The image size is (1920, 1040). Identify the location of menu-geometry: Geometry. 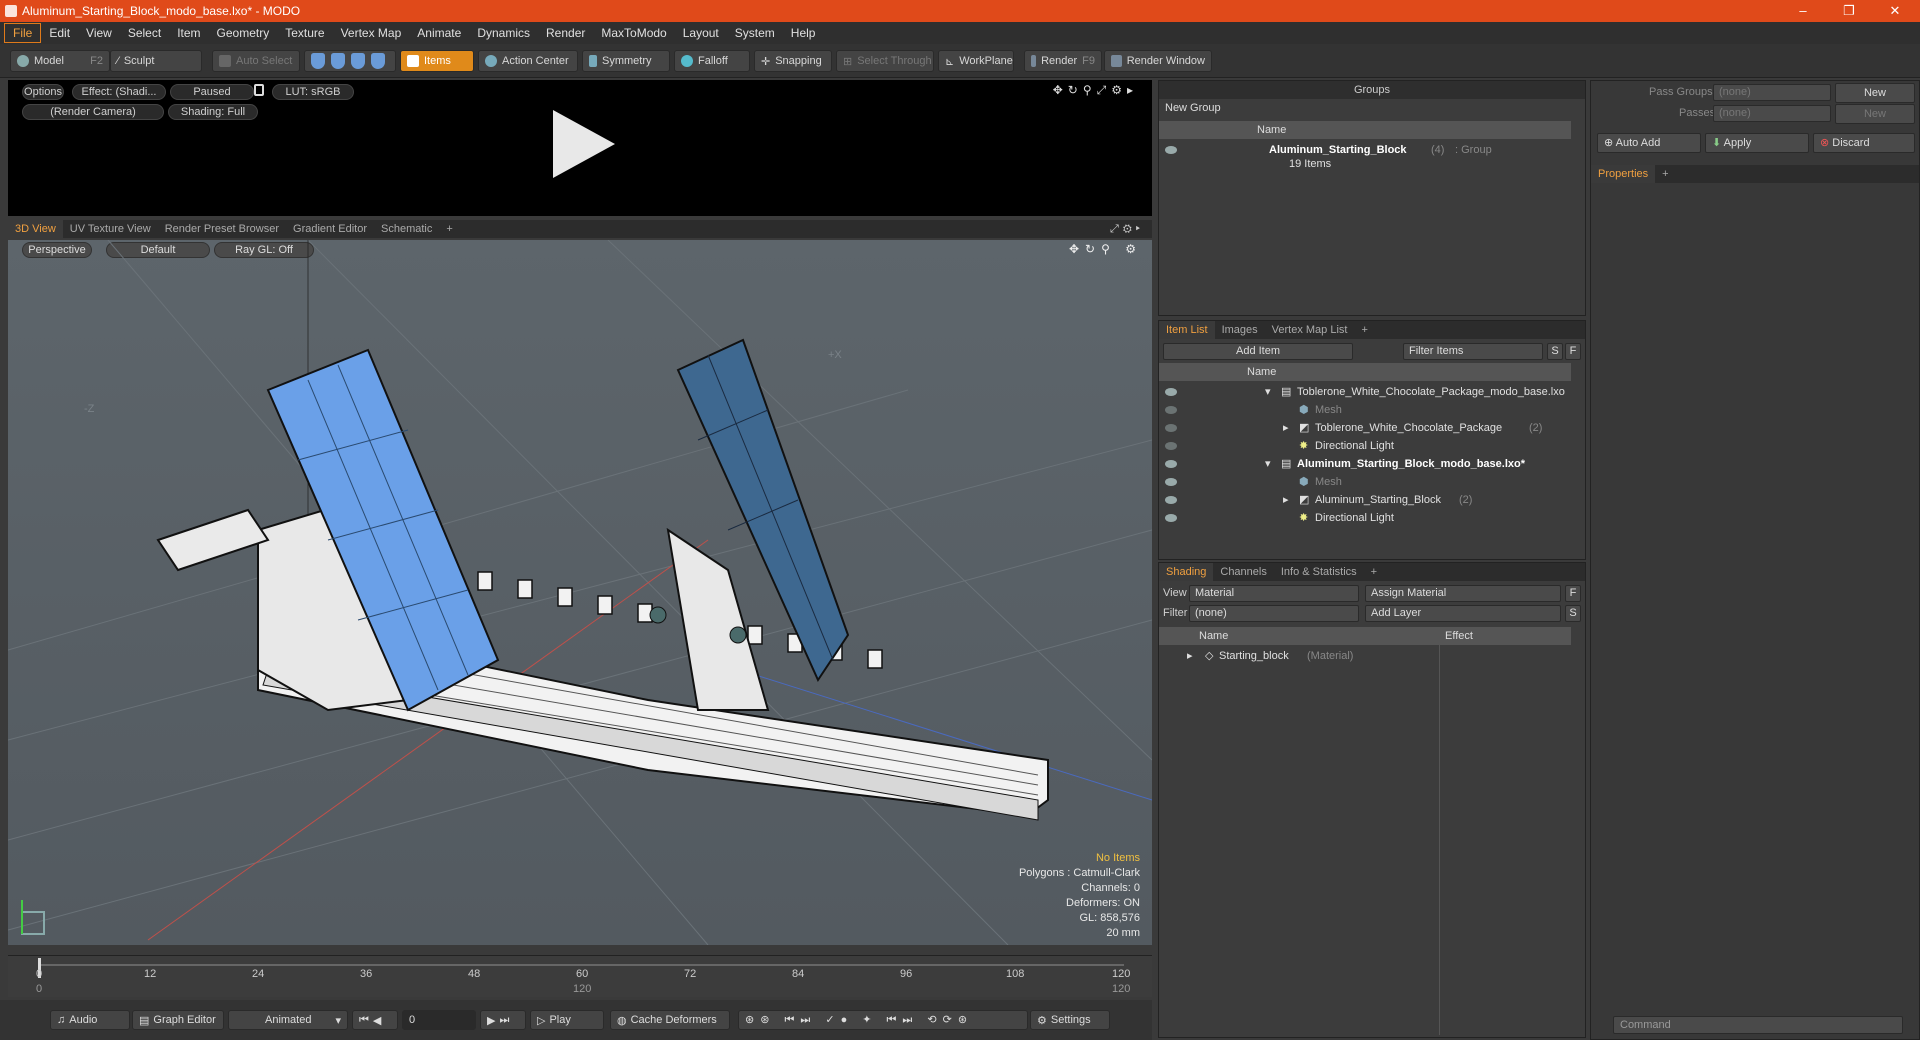
(243, 33).